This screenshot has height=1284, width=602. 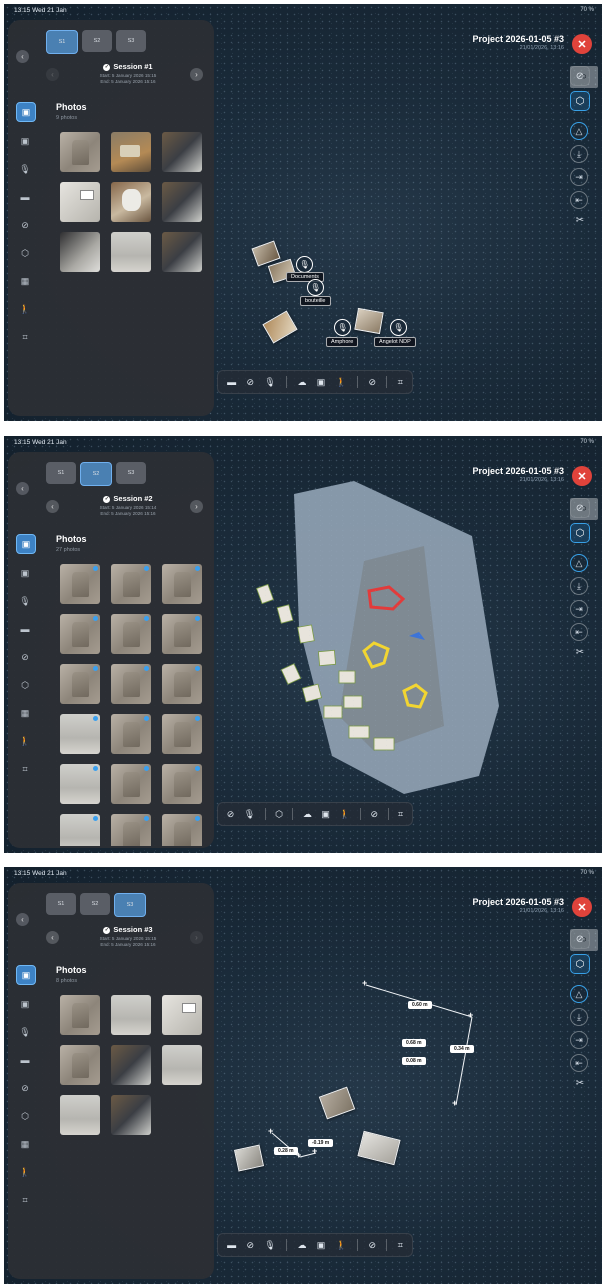 What do you see at coordinates (25, 685) in the screenshot?
I see `cube-icon: ⬡` at bounding box center [25, 685].